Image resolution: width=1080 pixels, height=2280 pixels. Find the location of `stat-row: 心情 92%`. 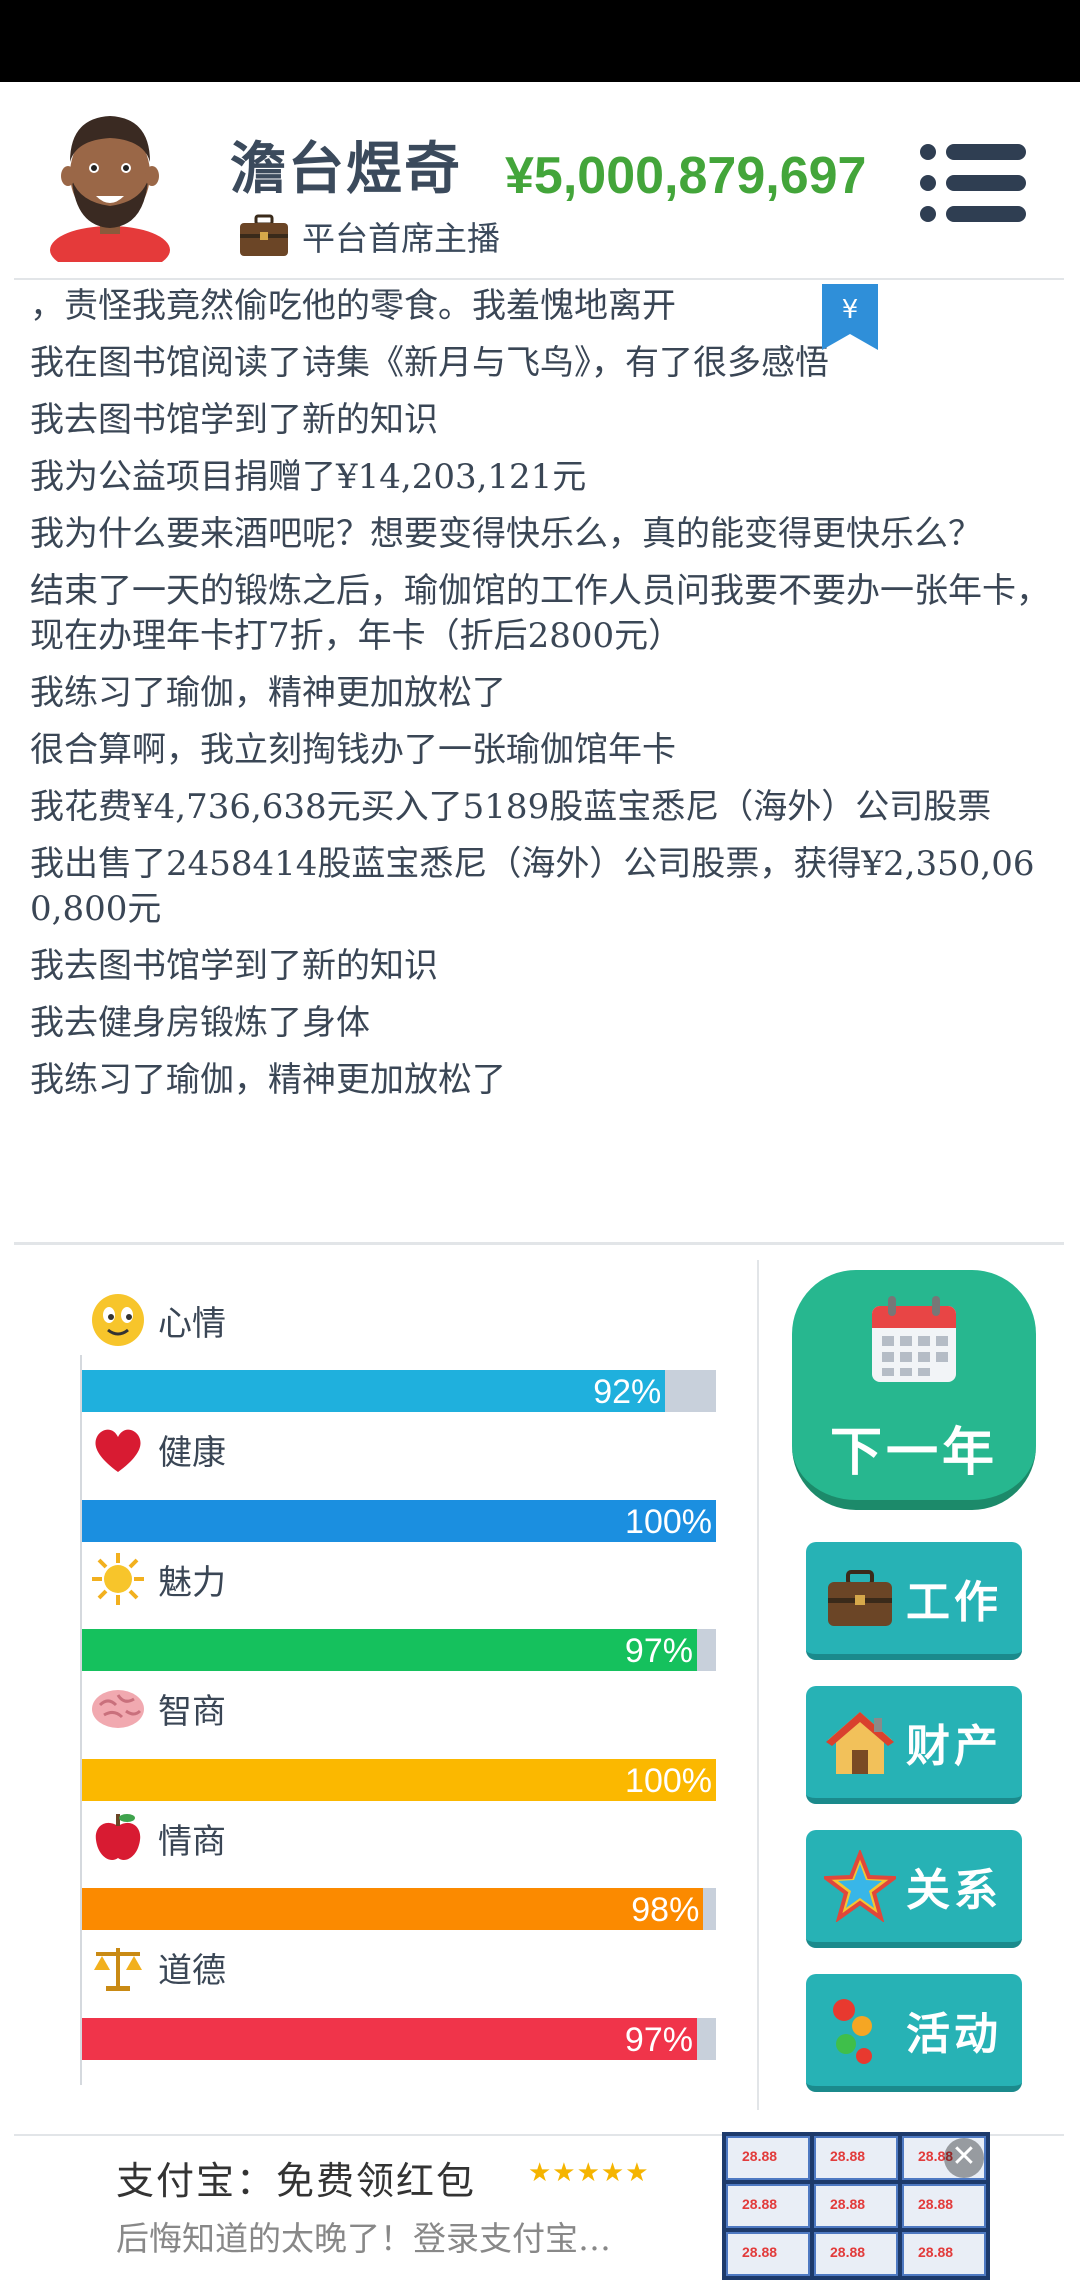

stat-row: 心情 92% is located at coordinates (400, 1355).